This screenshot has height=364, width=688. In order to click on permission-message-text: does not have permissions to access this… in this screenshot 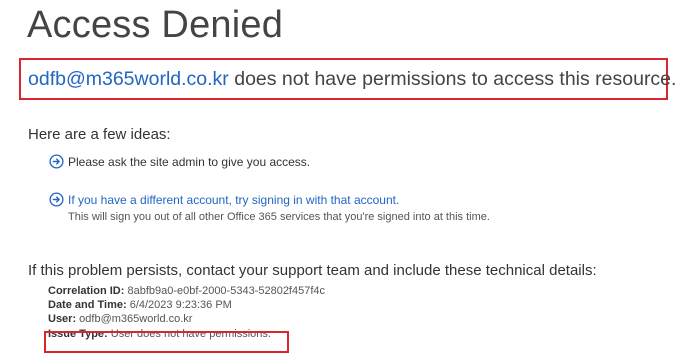, I will do `click(452, 78)`.